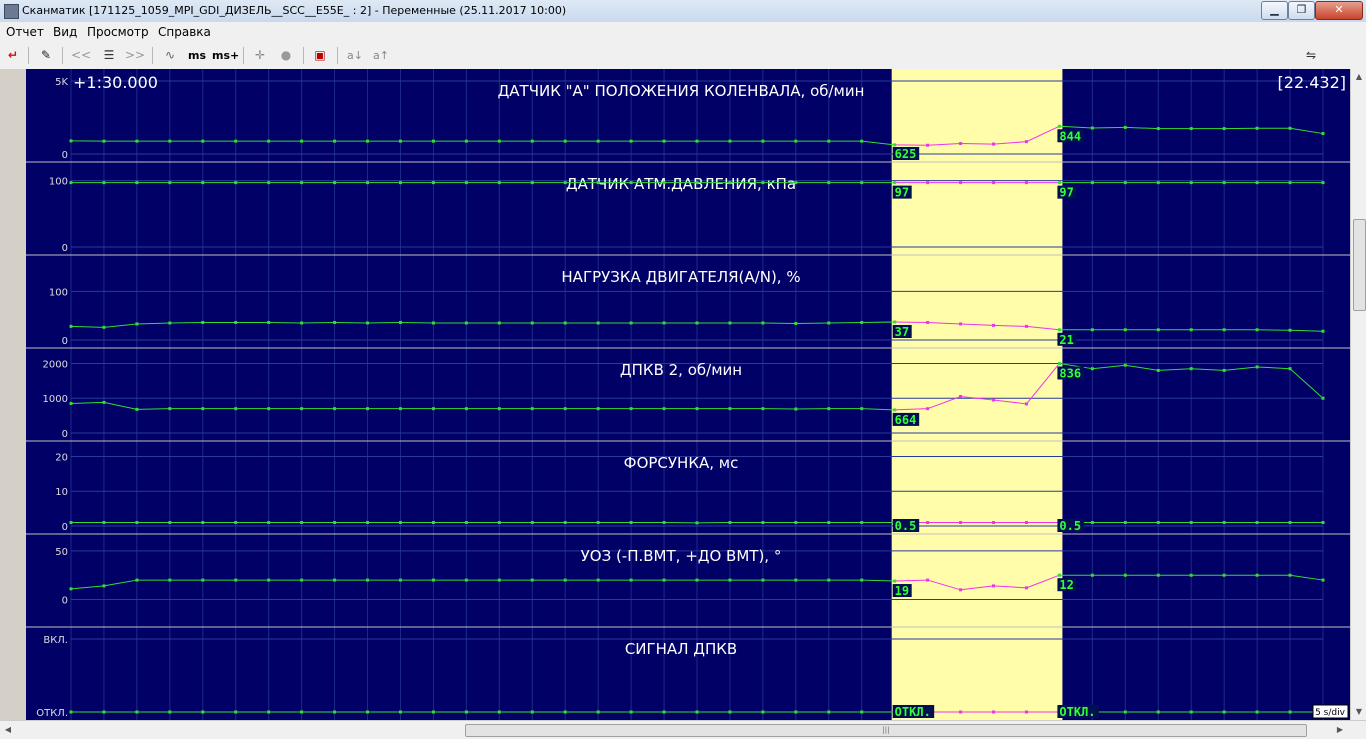 The height and width of the screenshot is (739, 1366). Describe the element at coordinates (286, 55) in the screenshot. I see `record-icon: ●` at that location.